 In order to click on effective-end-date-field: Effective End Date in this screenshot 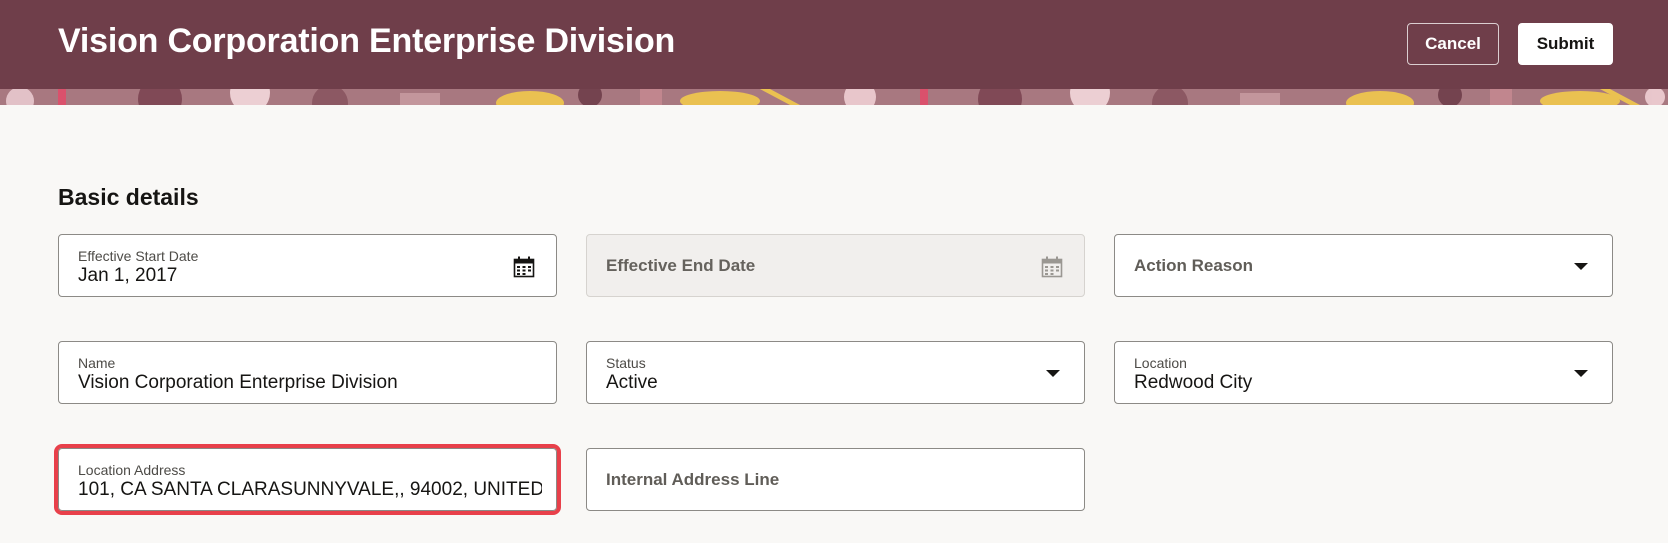, I will do `click(835, 265)`.